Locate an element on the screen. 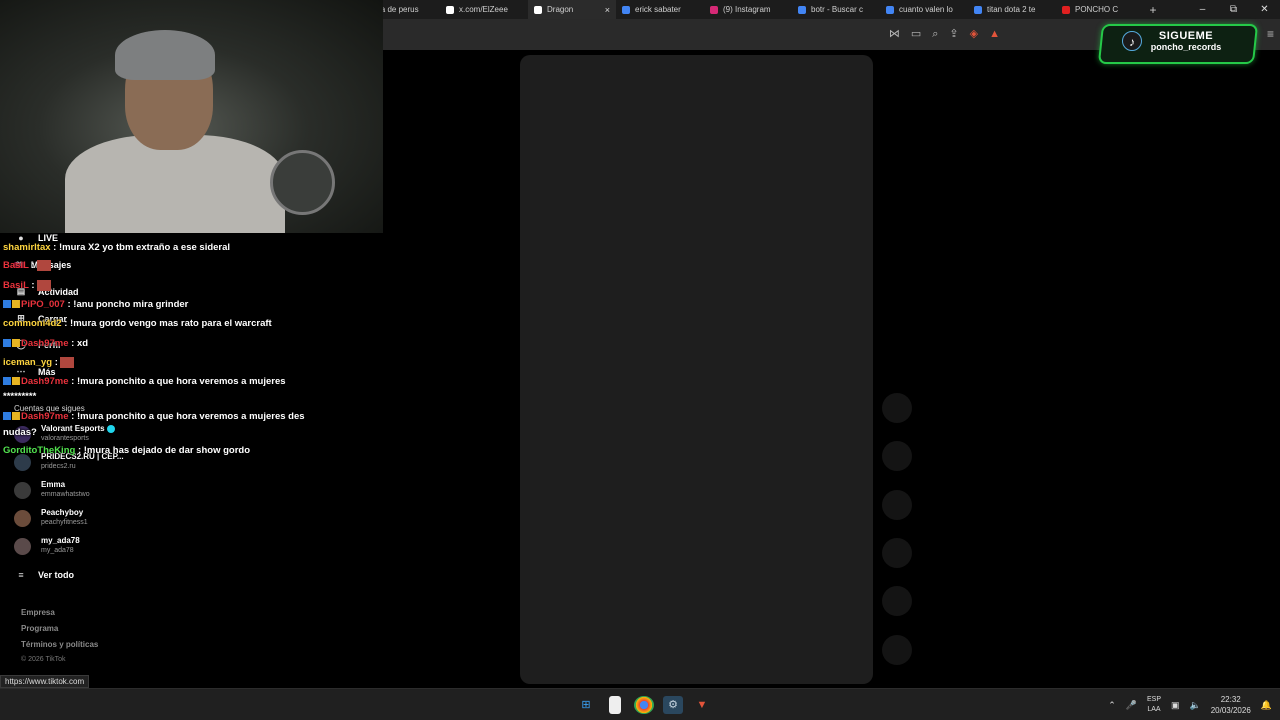 The image size is (1280, 720). close-window-button: ✕ is located at coordinates (1264, 9).